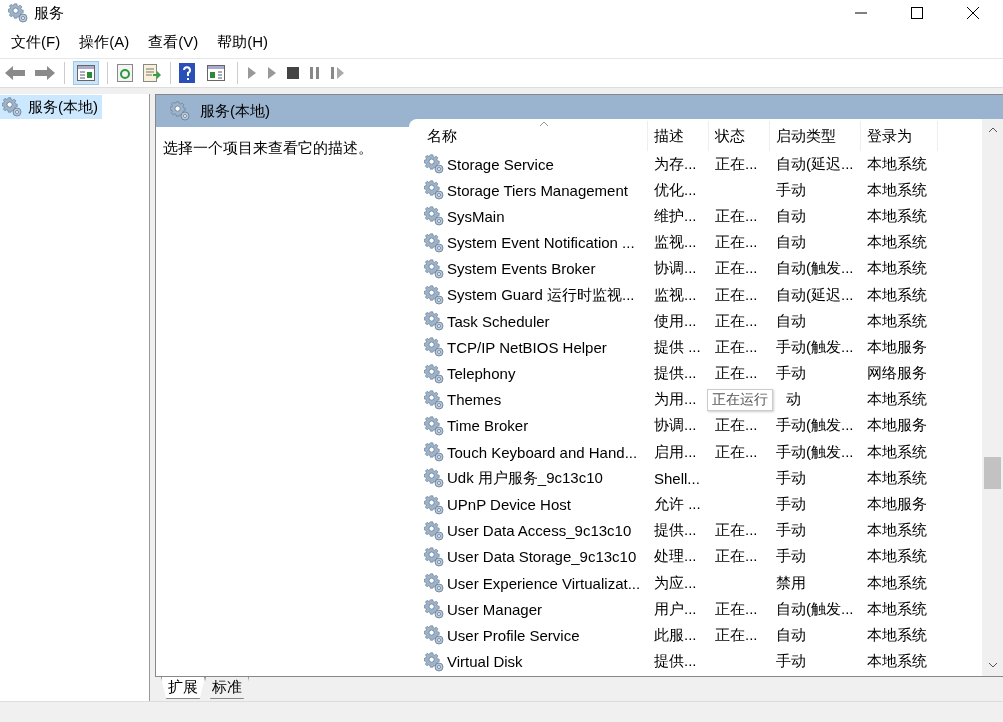  What do you see at coordinates (539, 531) in the screenshot?
I see `service-name: User Data Access_9c13c10` at bounding box center [539, 531].